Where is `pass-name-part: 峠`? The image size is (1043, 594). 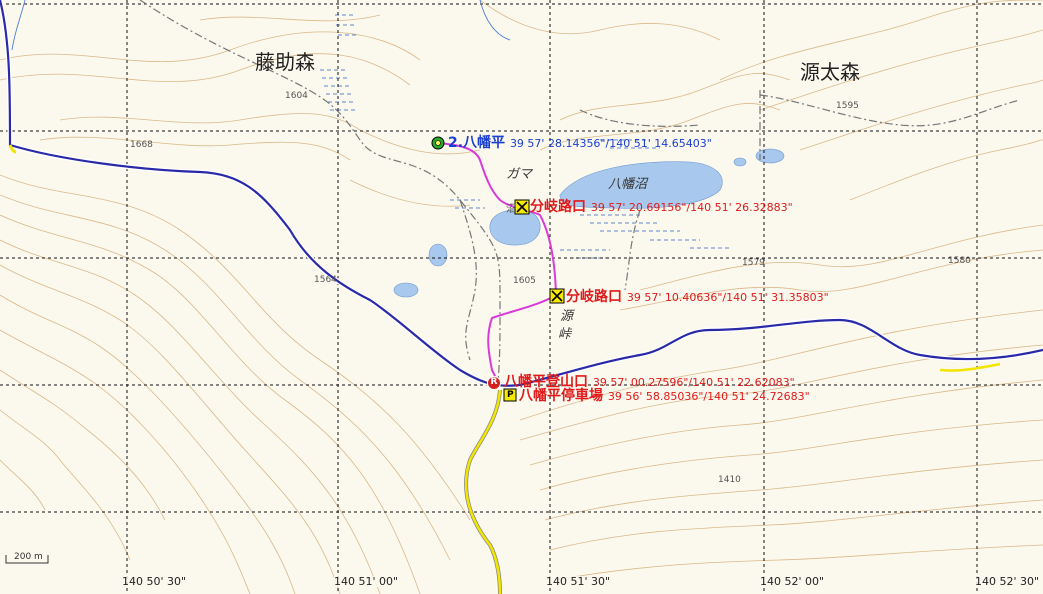 pass-name-part: 峠 is located at coordinates (565, 334).